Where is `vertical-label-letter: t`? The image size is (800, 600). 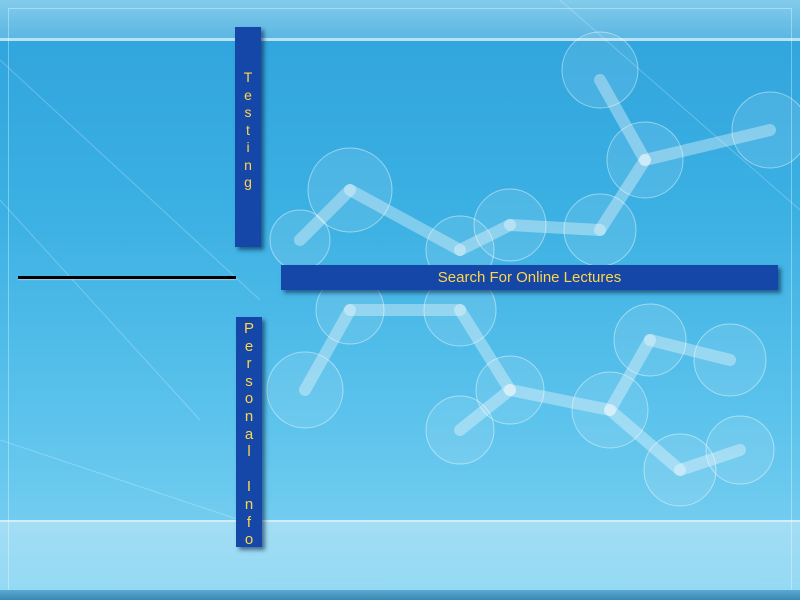 vertical-label-letter: t is located at coordinates (248, 129).